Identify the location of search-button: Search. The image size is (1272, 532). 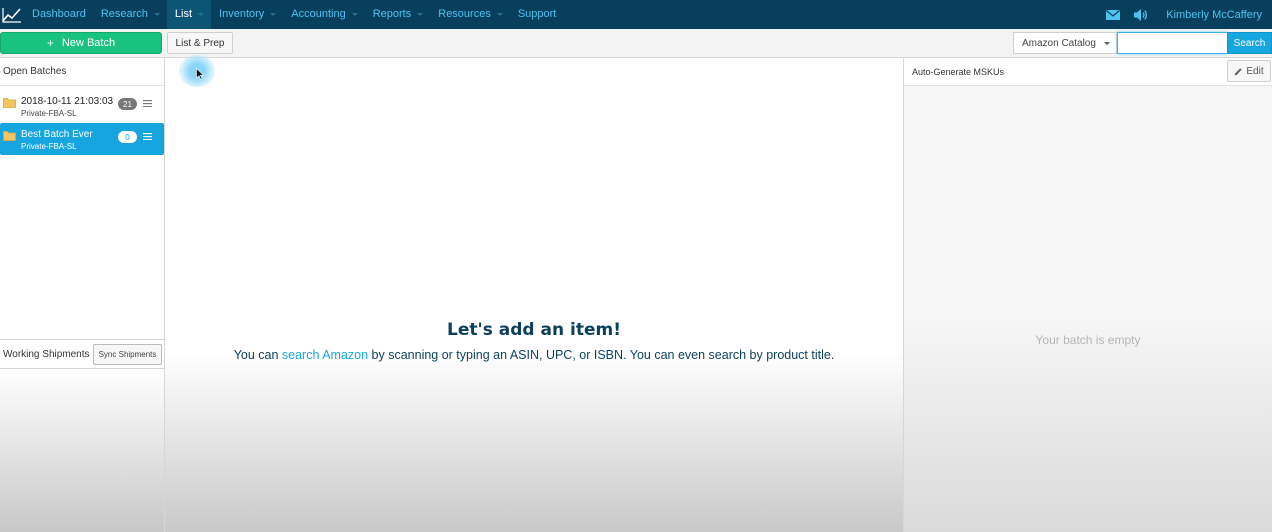
(1249, 43).